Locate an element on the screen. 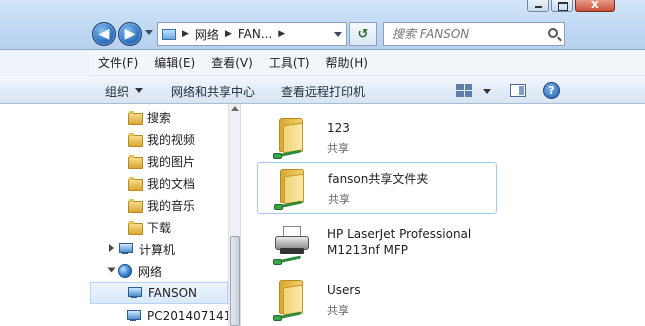 This screenshot has height=326, width=645. nav-item-documents: 我的文档 is located at coordinates (161, 183).